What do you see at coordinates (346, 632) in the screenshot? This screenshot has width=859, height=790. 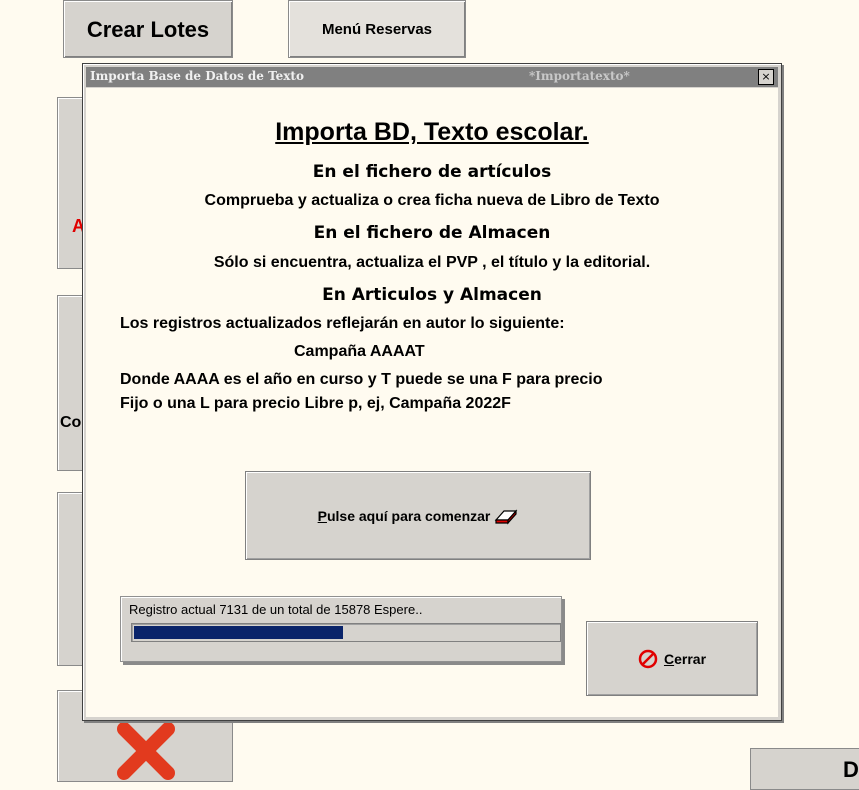 I see `progress-bar` at bounding box center [346, 632].